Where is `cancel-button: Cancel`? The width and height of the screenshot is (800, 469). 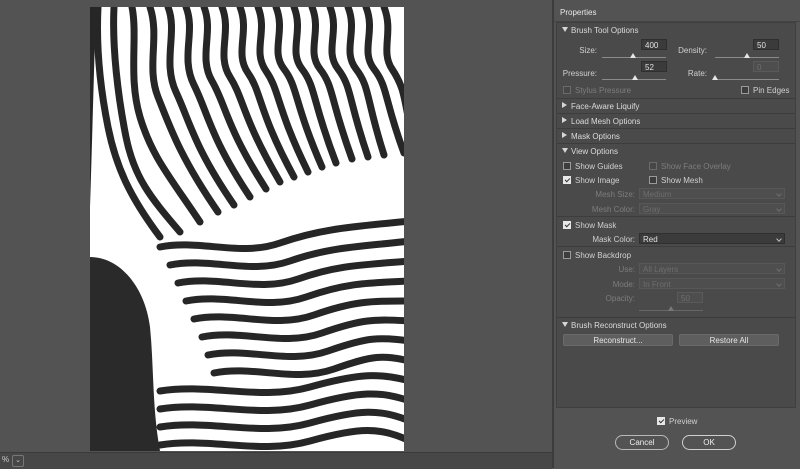
cancel-button: Cancel is located at coordinates (642, 442).